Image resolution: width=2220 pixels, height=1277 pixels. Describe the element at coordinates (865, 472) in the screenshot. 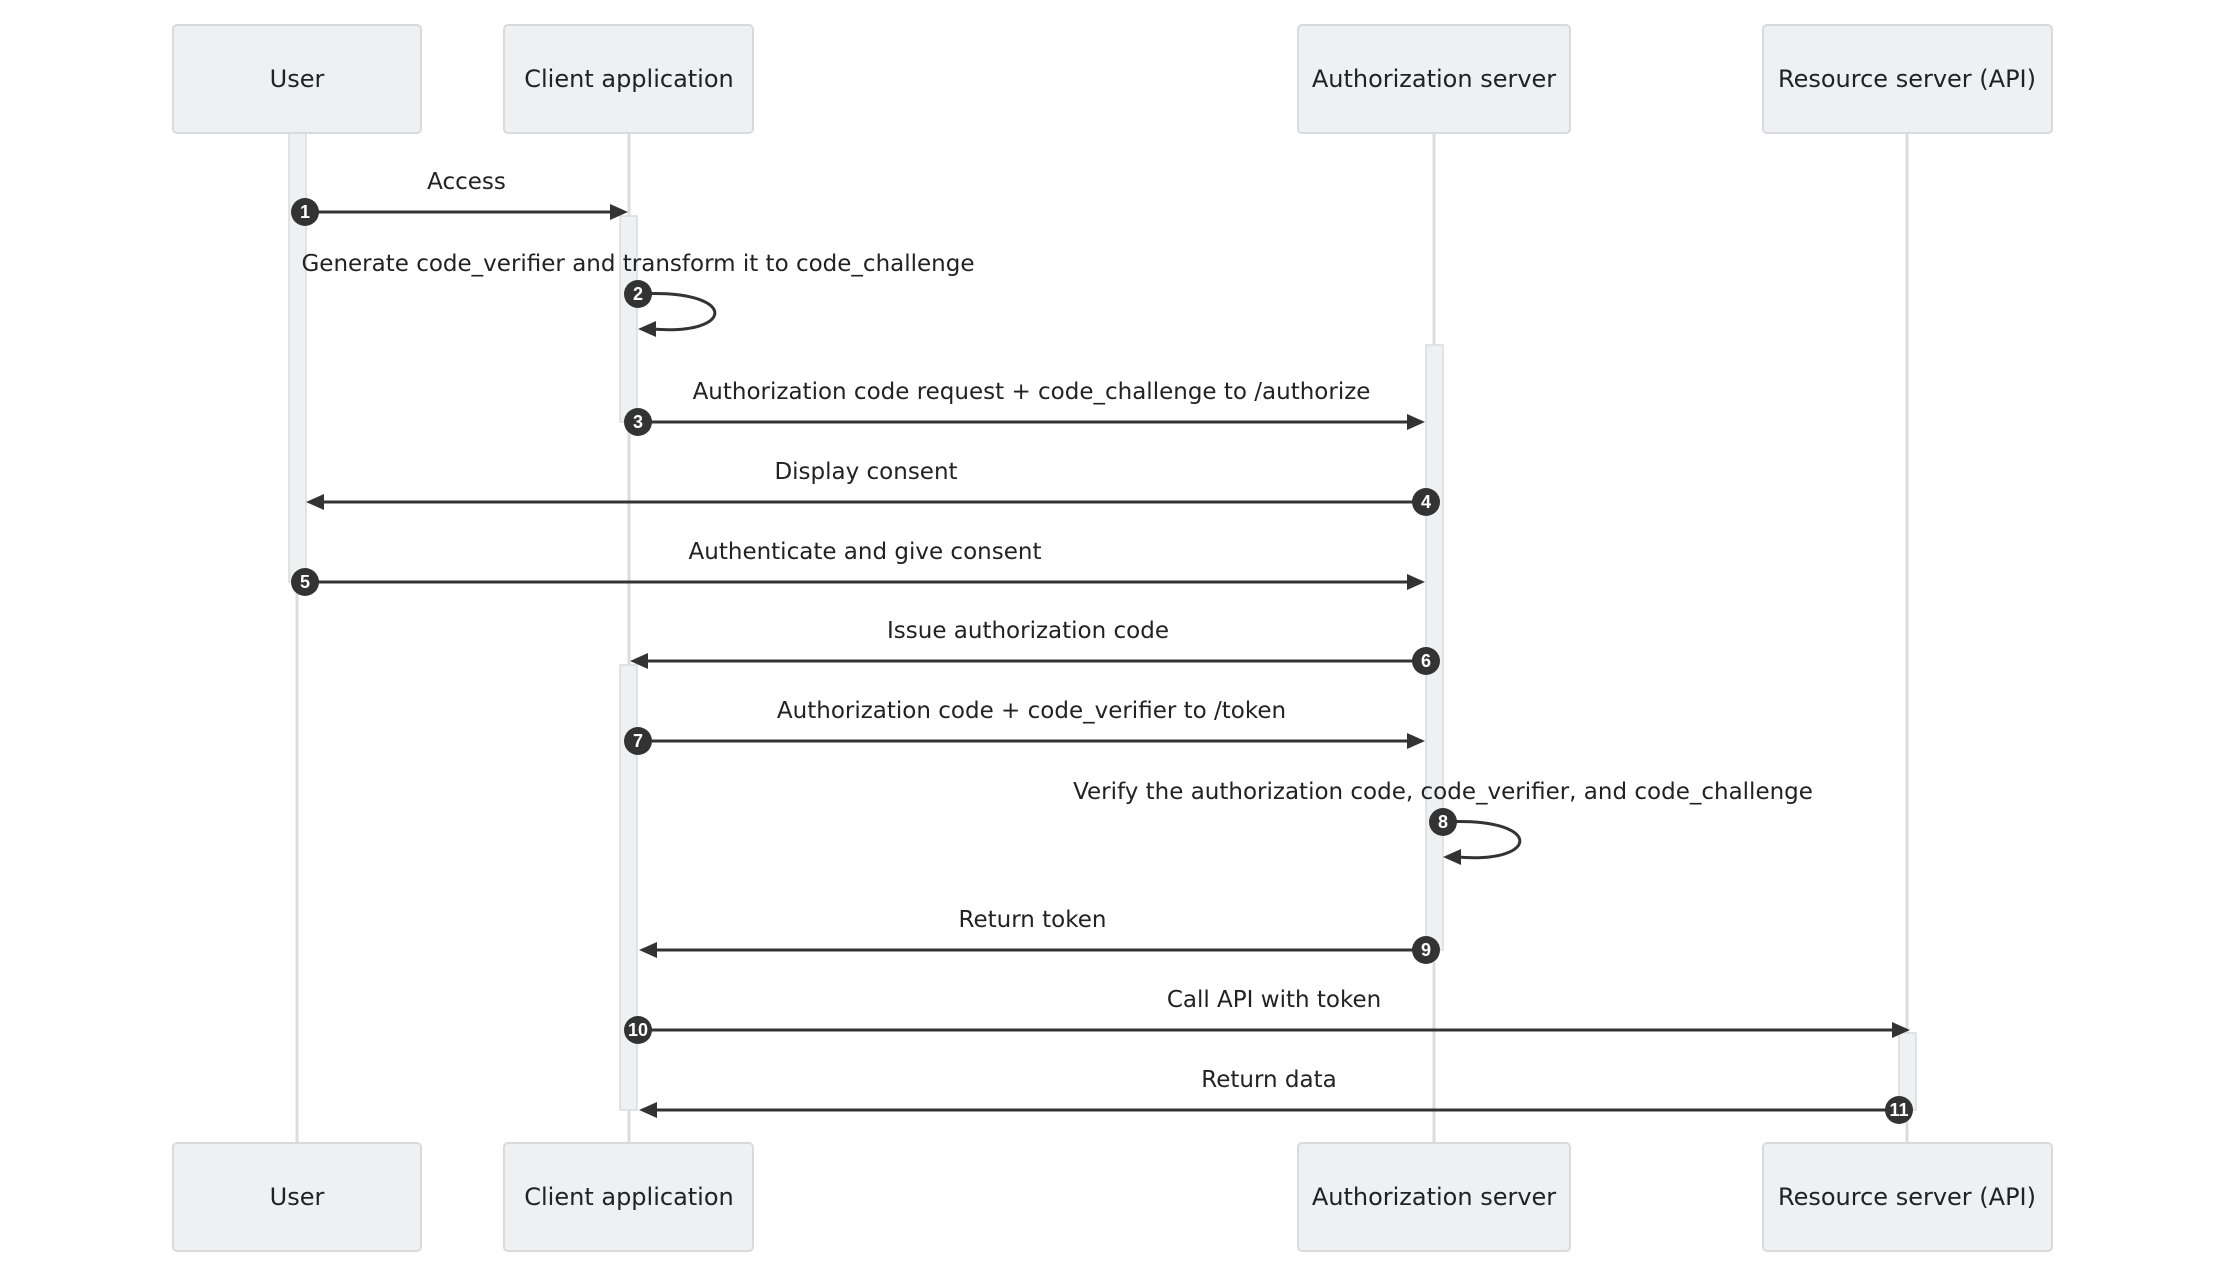

I see `message-label: Display consent` at that location.